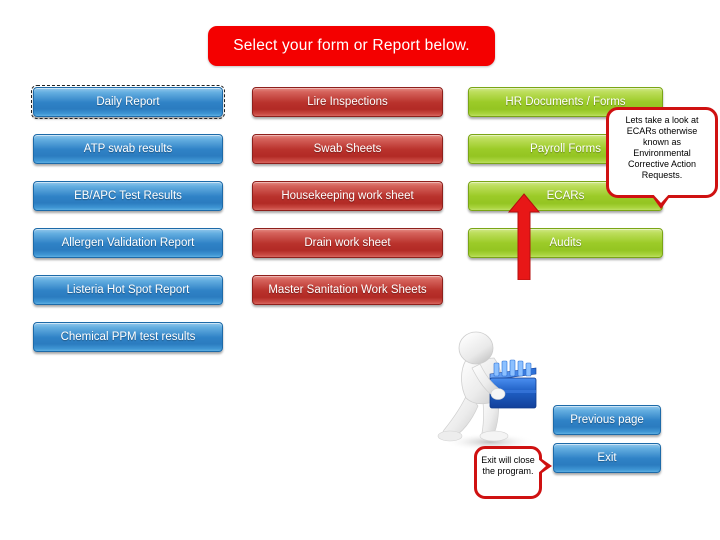 The width and height of the screenshot is (720, 540). Describe the element at coordinates (508, 465) in the screenshot. I see `callout-exit-text: Exit will close the program.` at that location.